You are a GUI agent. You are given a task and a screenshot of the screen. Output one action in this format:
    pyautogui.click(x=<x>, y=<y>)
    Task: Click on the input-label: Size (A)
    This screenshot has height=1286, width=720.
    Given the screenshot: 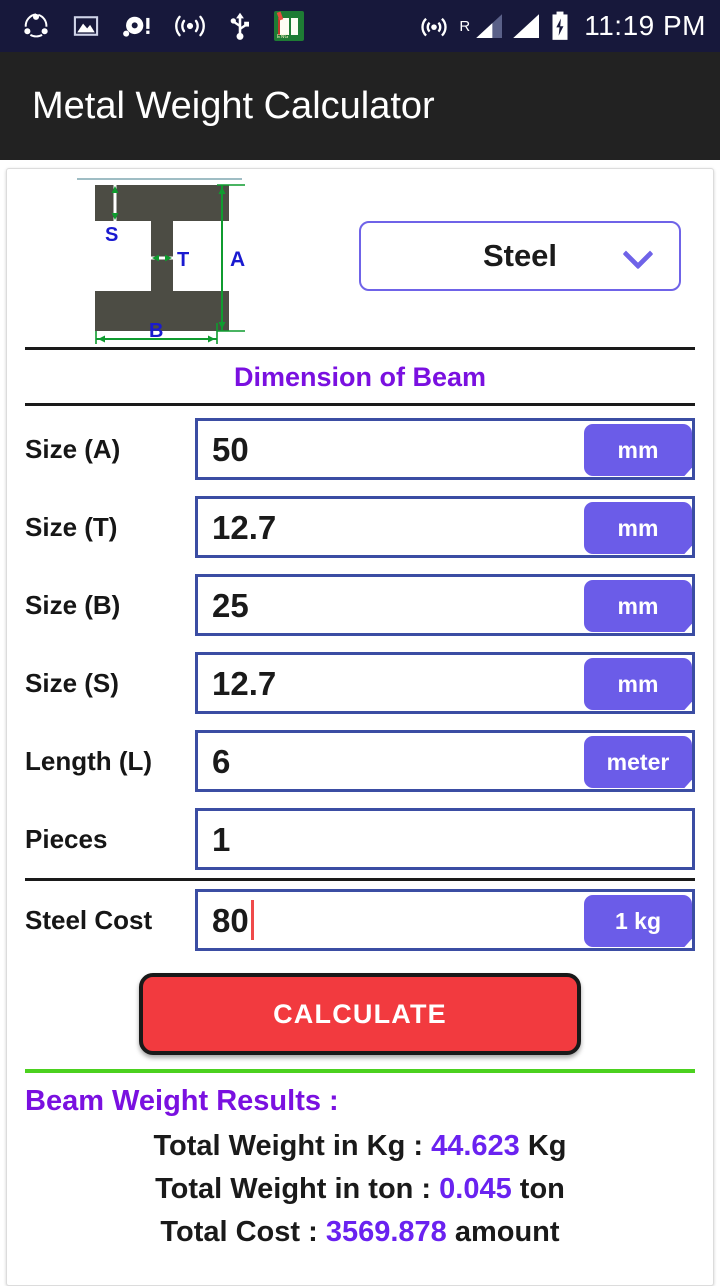 What is the action you would take?
    pyautogui.click(x=73, y=448)
    